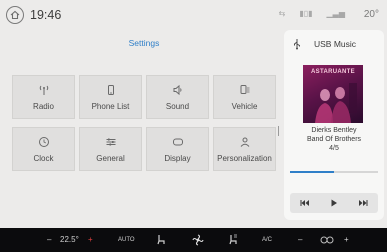 The height and width of the screenshot is (252, 387). What do you see at coordinates (300, 240) in the screenshot?
I see `passenger-temp-down-button: –` at bounding box center [300, 240].